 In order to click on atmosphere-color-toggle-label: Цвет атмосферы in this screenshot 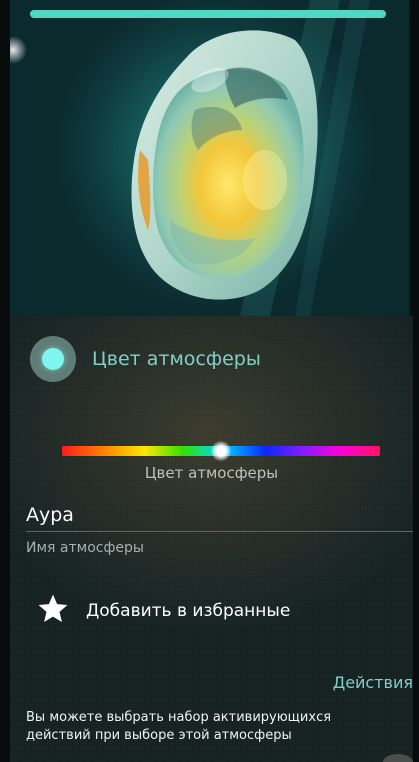, I will do `click(176, 359)`.